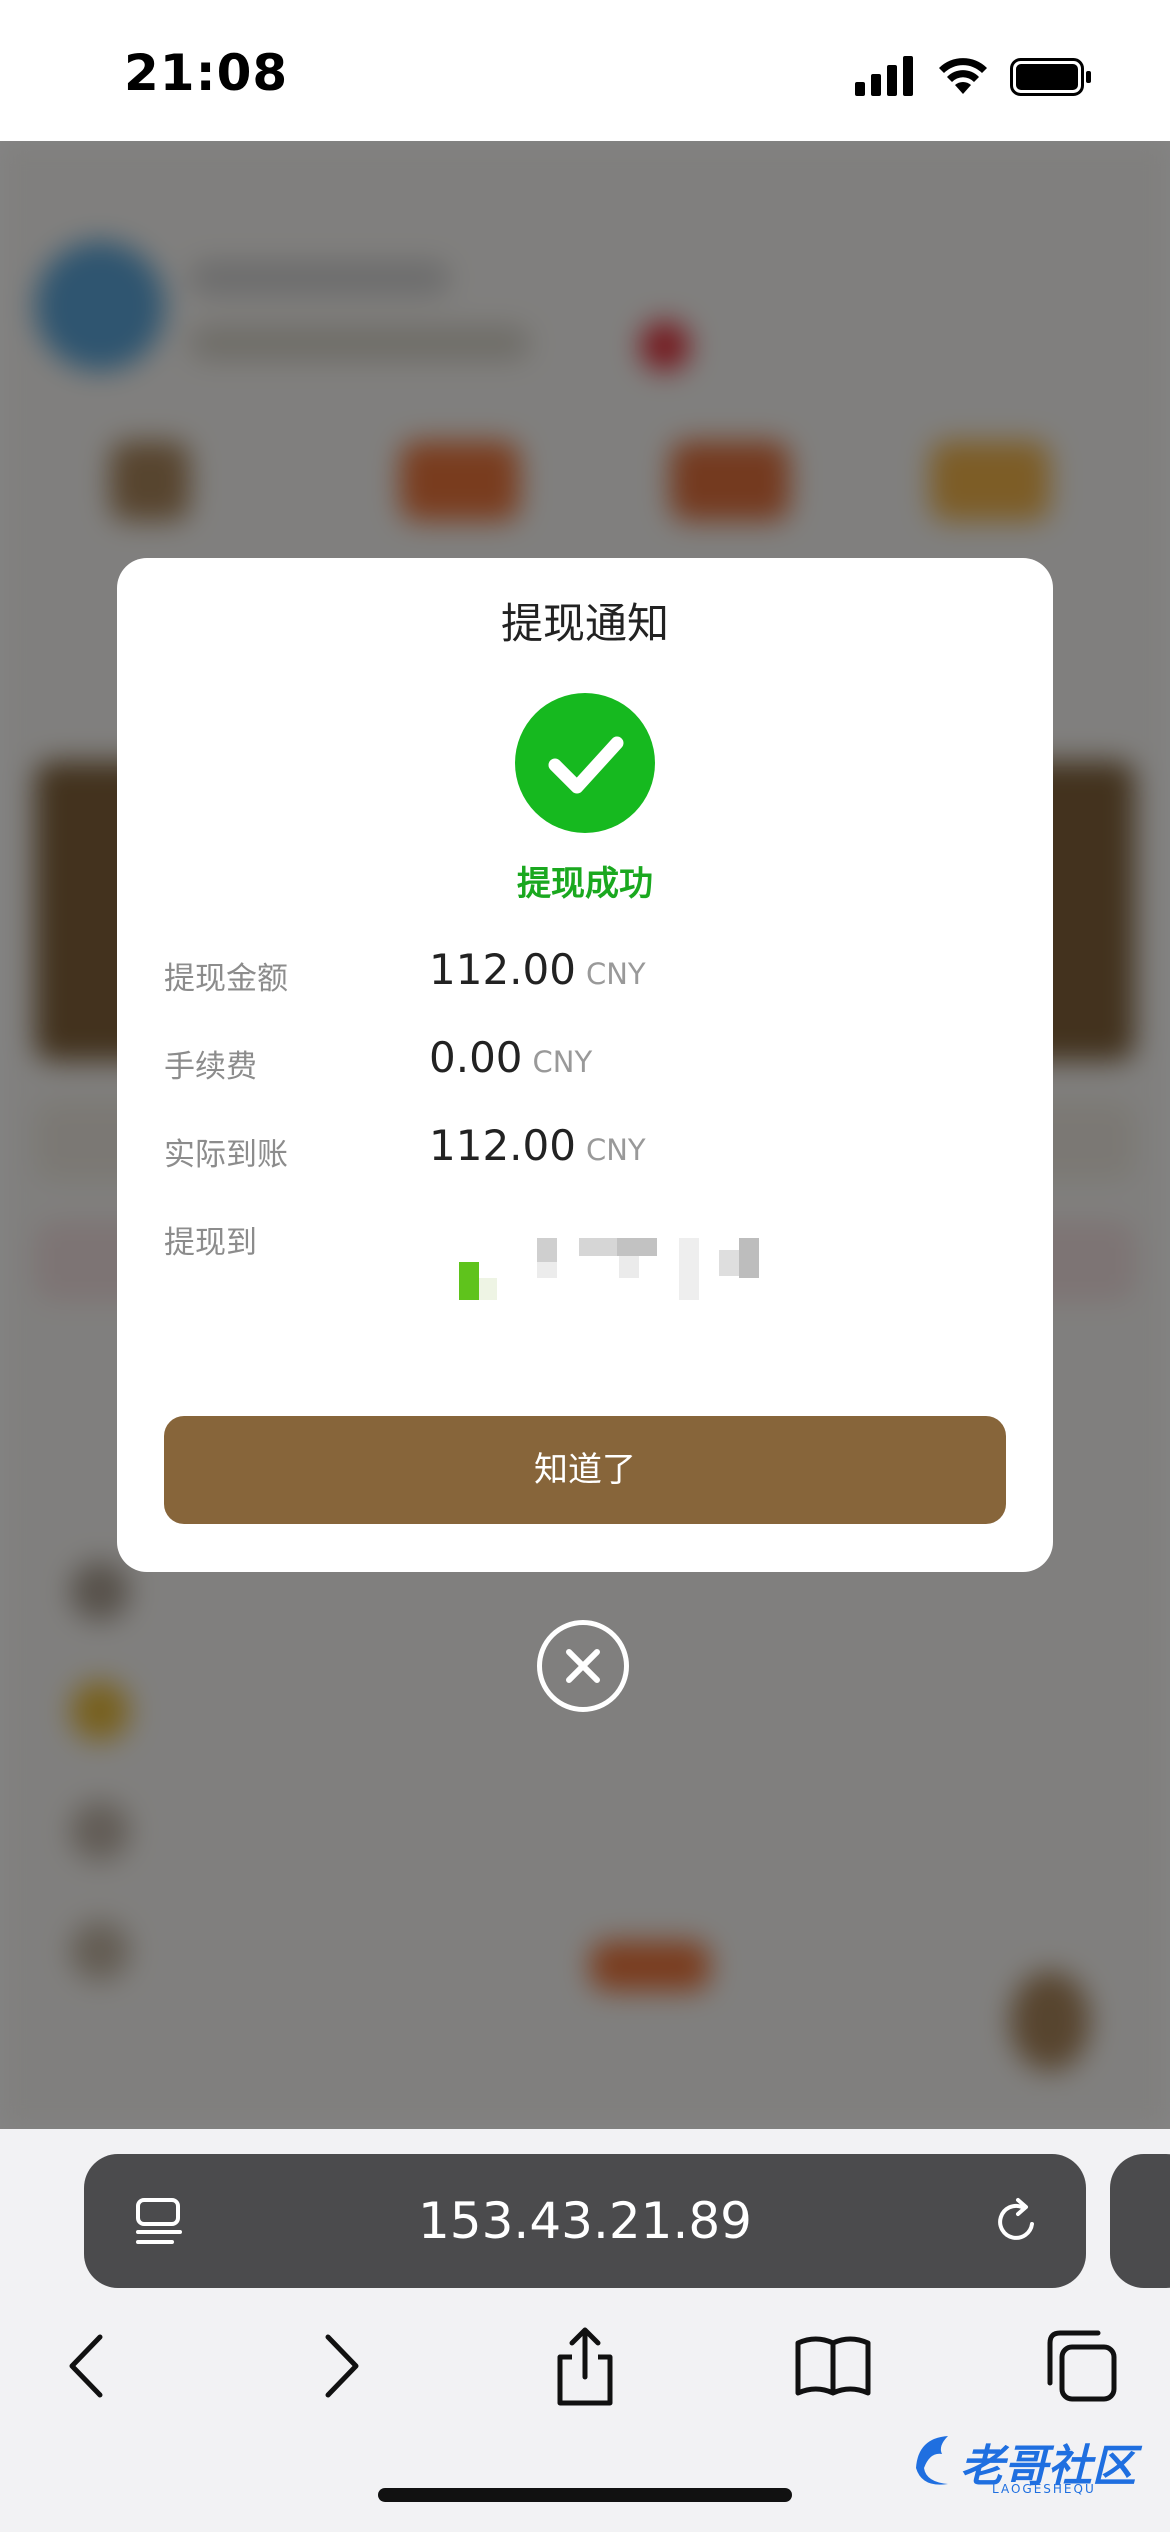 The height and width of the screenshot is (2532, 1170). I want to click on received-value: 112.00, so click(502, 1145).